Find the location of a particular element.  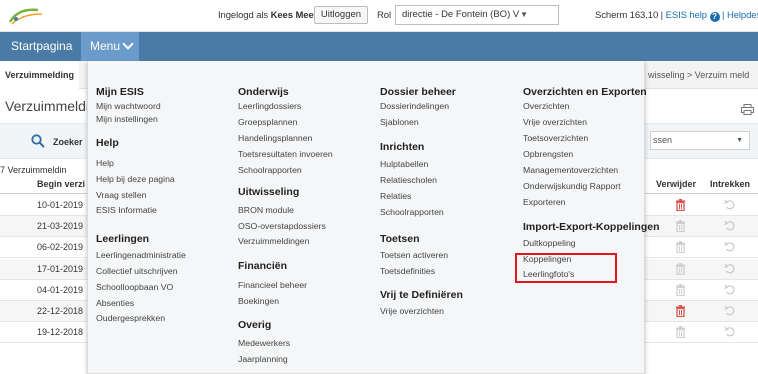

menu-item: BRON module is located at coordinates (266, 210).